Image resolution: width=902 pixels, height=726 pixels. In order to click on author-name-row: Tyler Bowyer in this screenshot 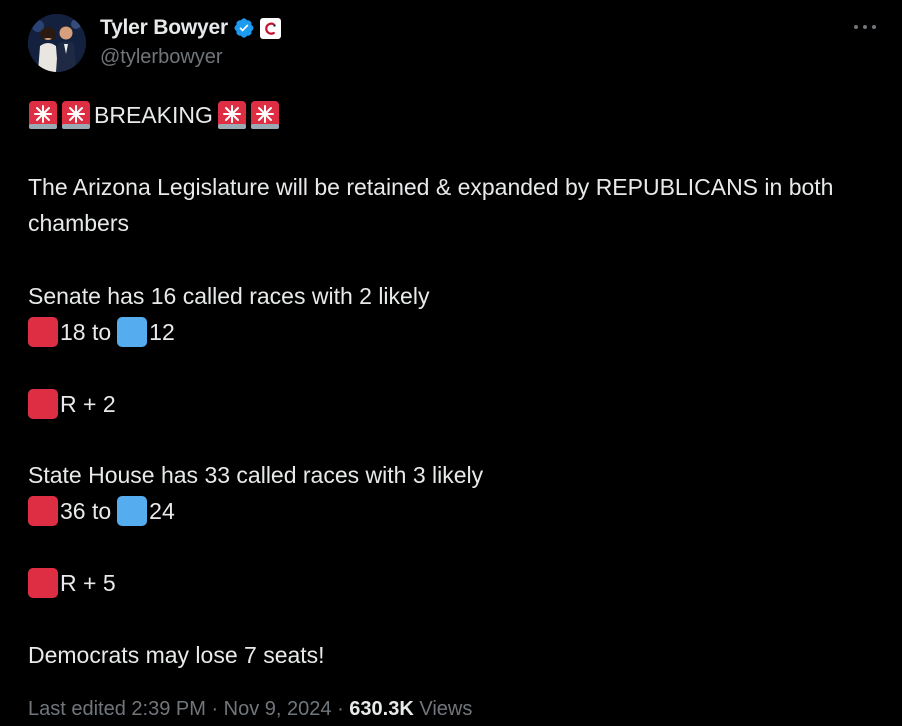, I will do `click(190, 28)`.